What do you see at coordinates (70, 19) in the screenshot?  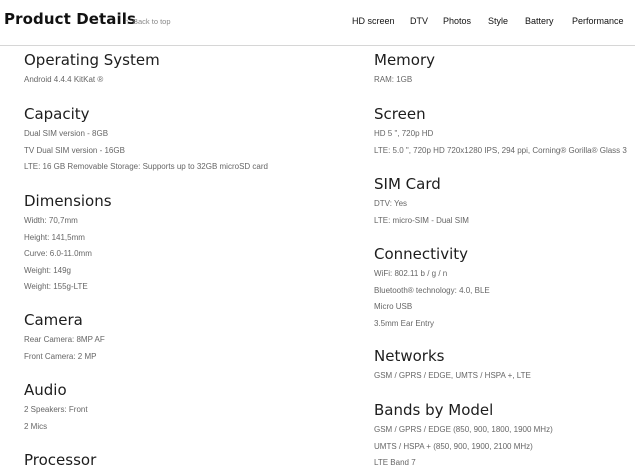 I see `page-title: Product Details` at bounding box center [70, 19].